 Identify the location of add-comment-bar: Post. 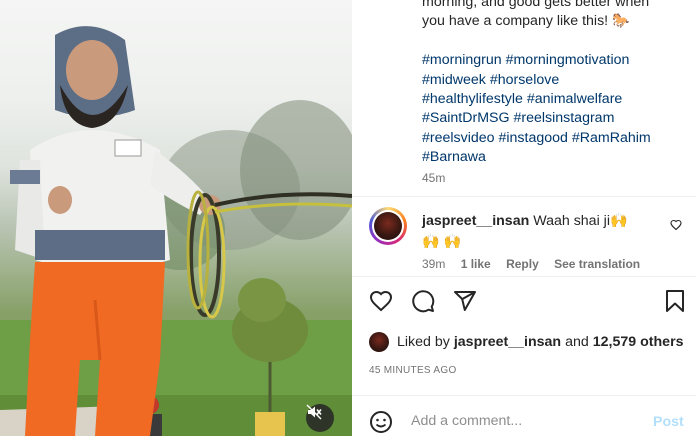
(528, 422).